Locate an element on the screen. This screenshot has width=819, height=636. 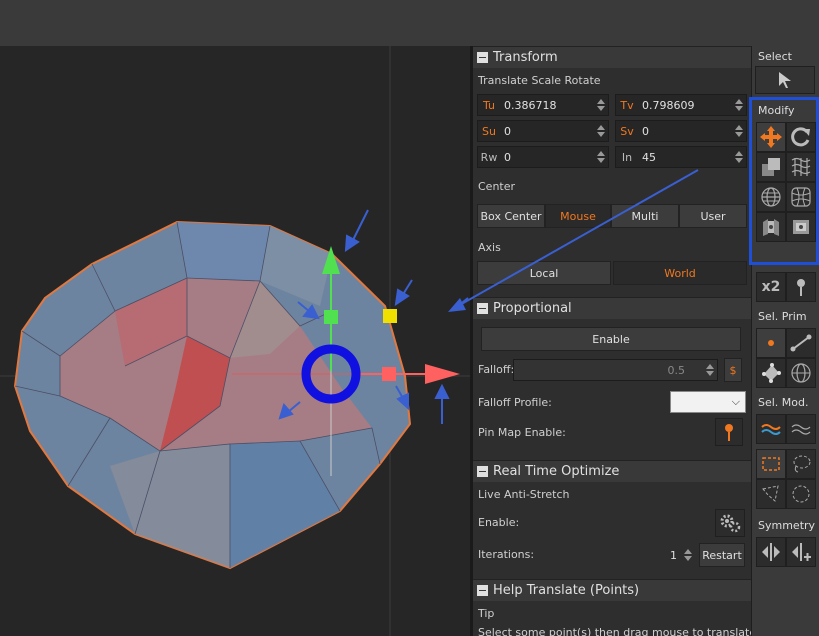
rw-spinner is located at coordinates (601, 157).